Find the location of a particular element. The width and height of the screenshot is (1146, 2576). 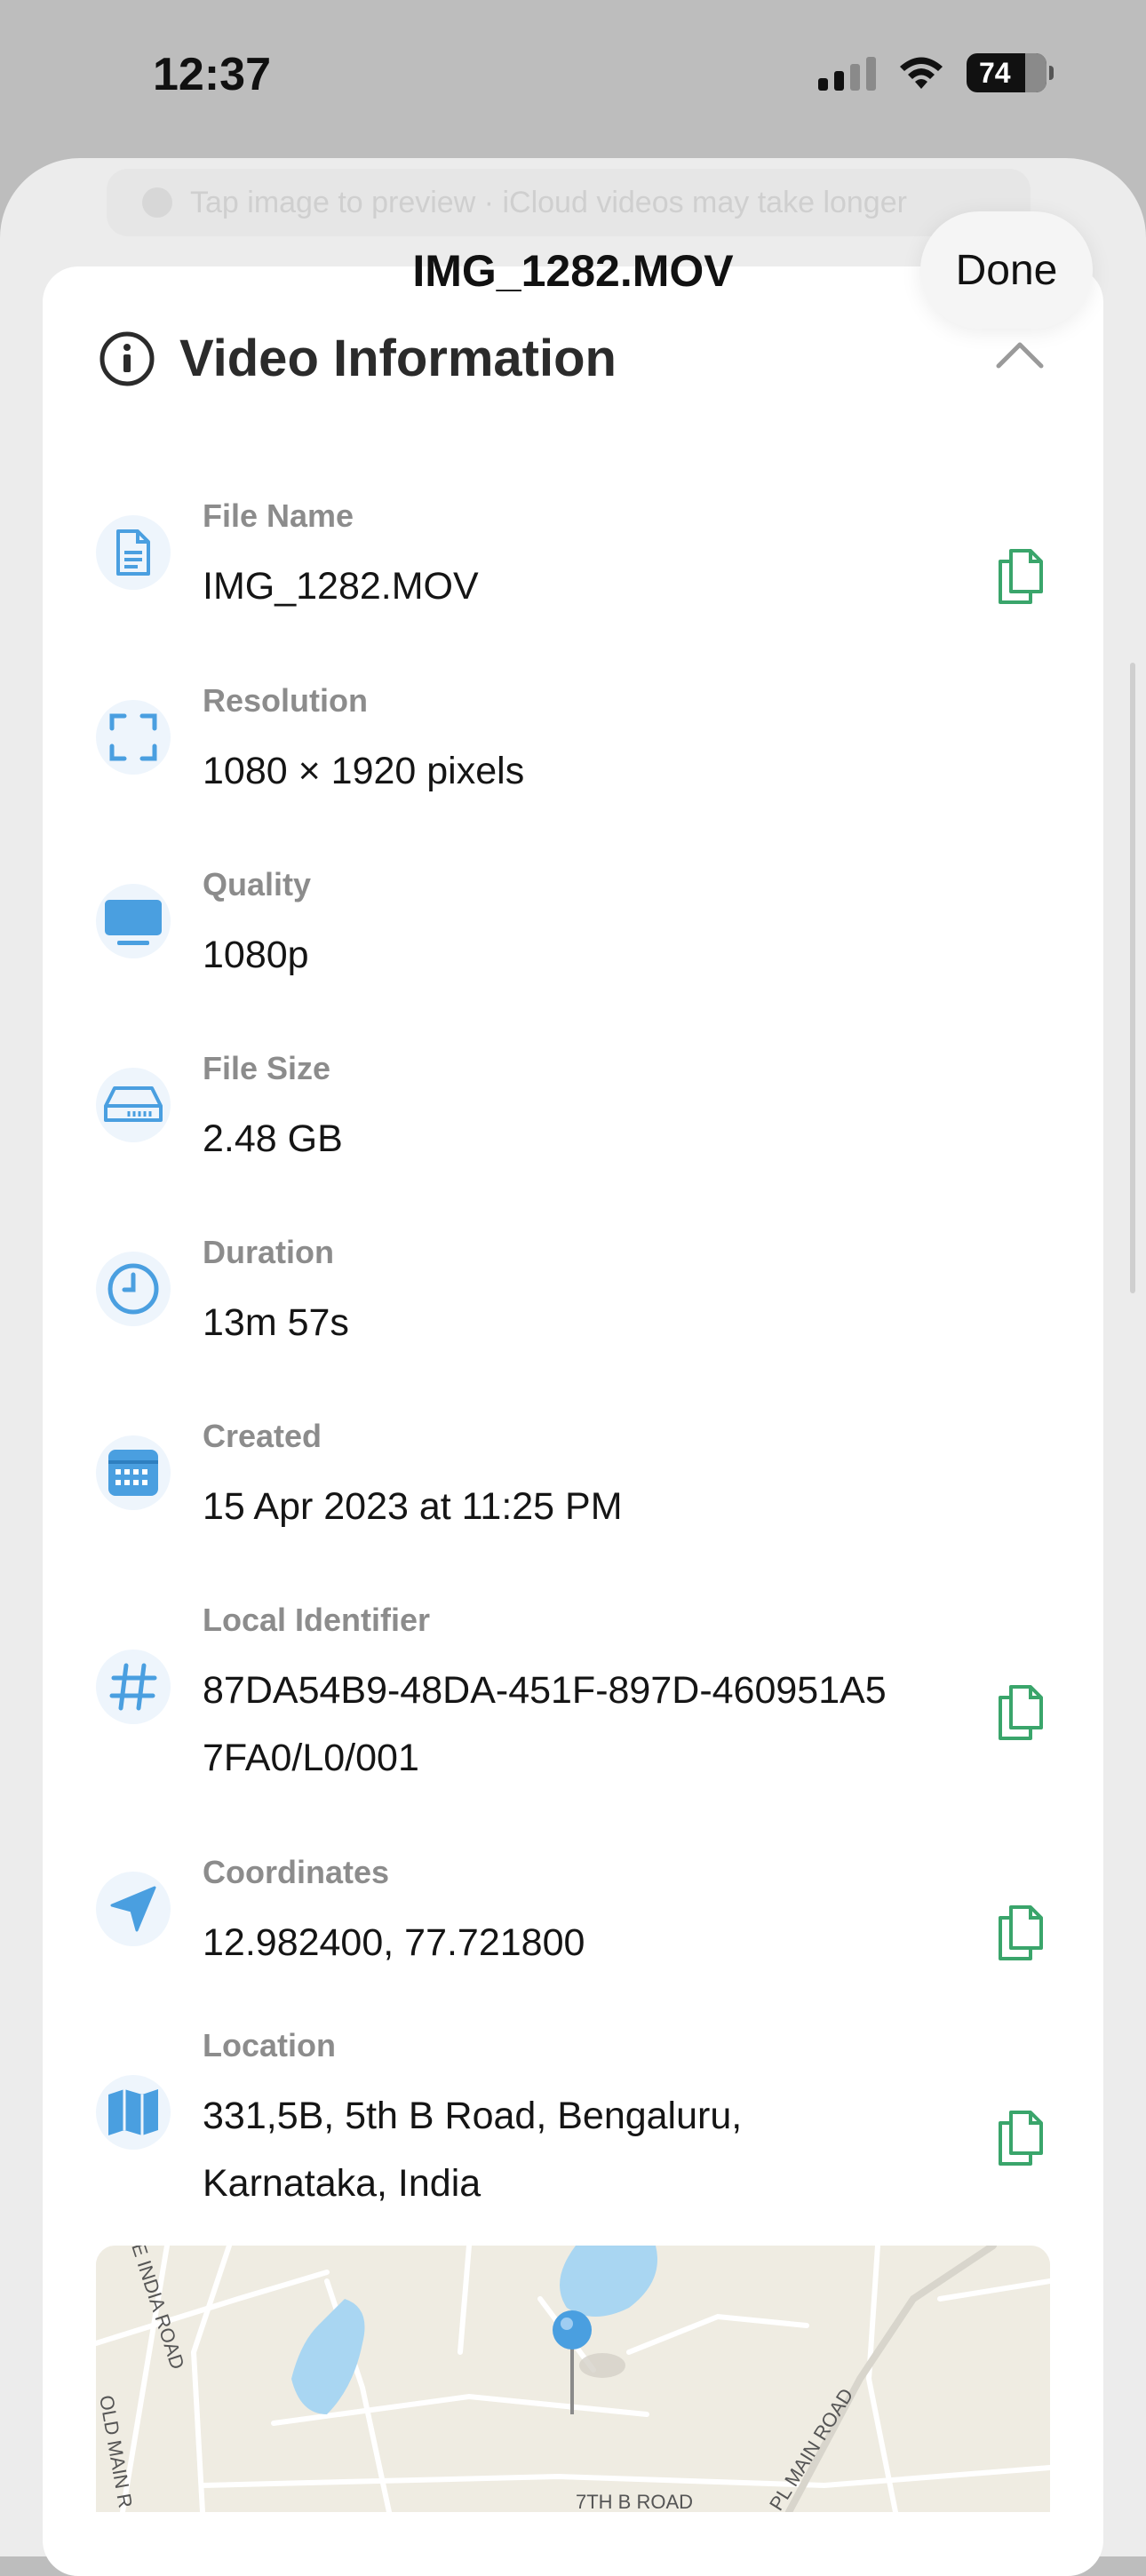

field-label: Local Identifier is located at coordinates (317, 1620).